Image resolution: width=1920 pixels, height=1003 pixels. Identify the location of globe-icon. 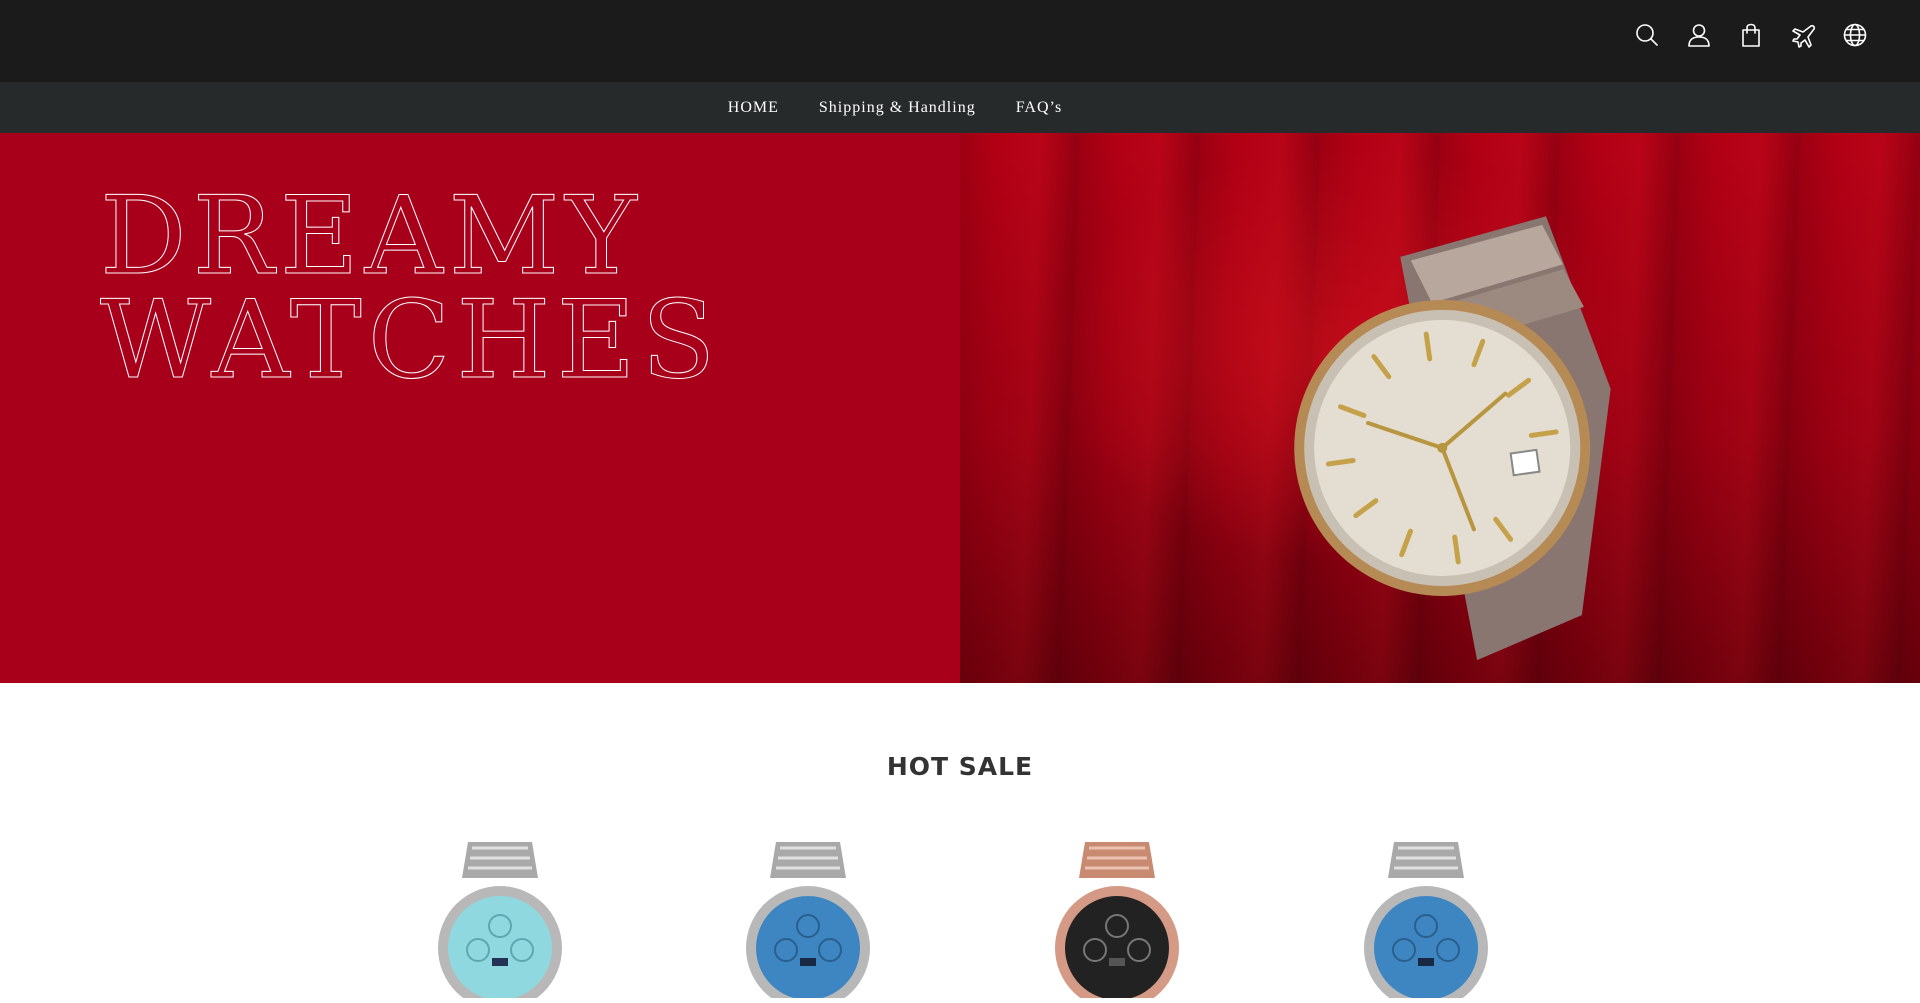
(1854, 34).